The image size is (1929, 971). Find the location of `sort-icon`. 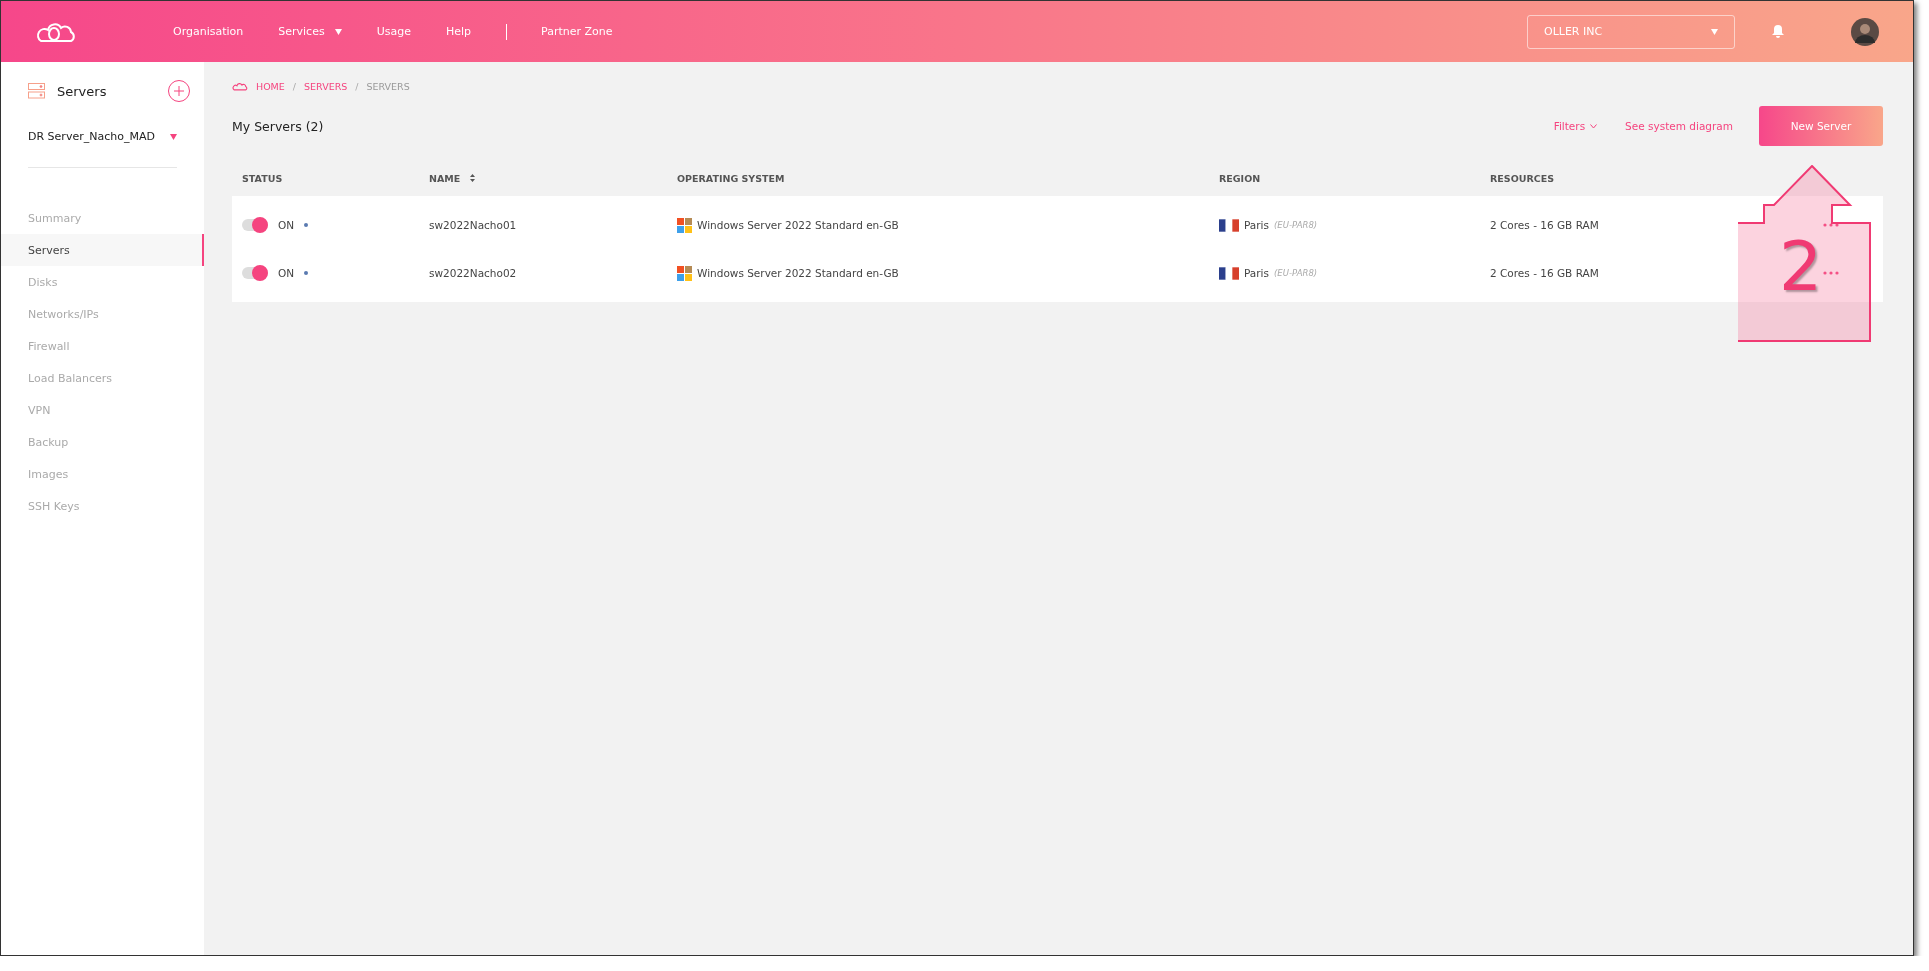

sort-icon is located at coordinates (473, 178).